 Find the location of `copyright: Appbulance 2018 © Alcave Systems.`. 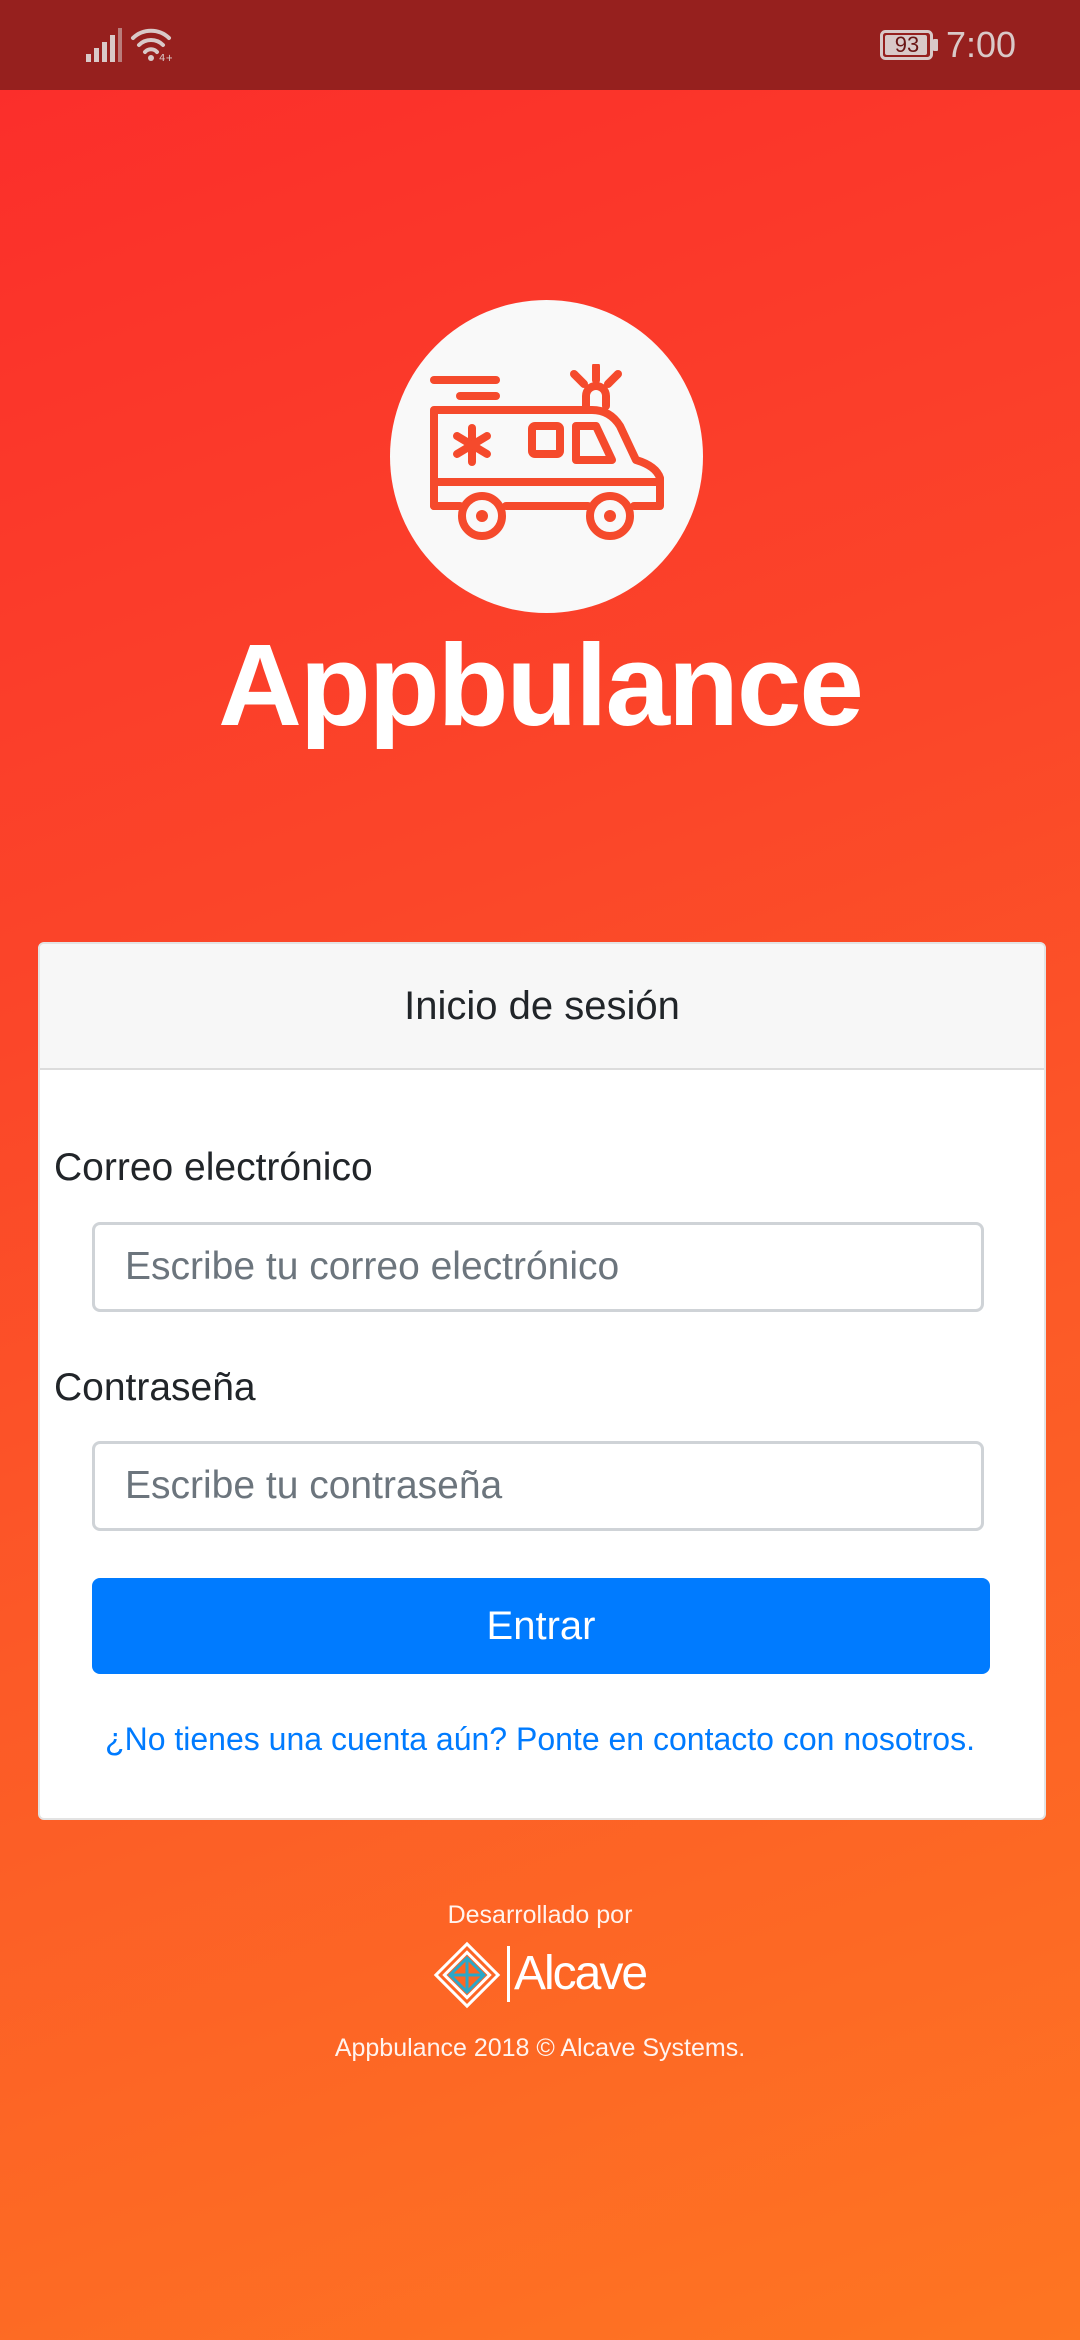

copyright: Appbulance 2018 © Alcave Systems. is located at coordinates (540, 2048).